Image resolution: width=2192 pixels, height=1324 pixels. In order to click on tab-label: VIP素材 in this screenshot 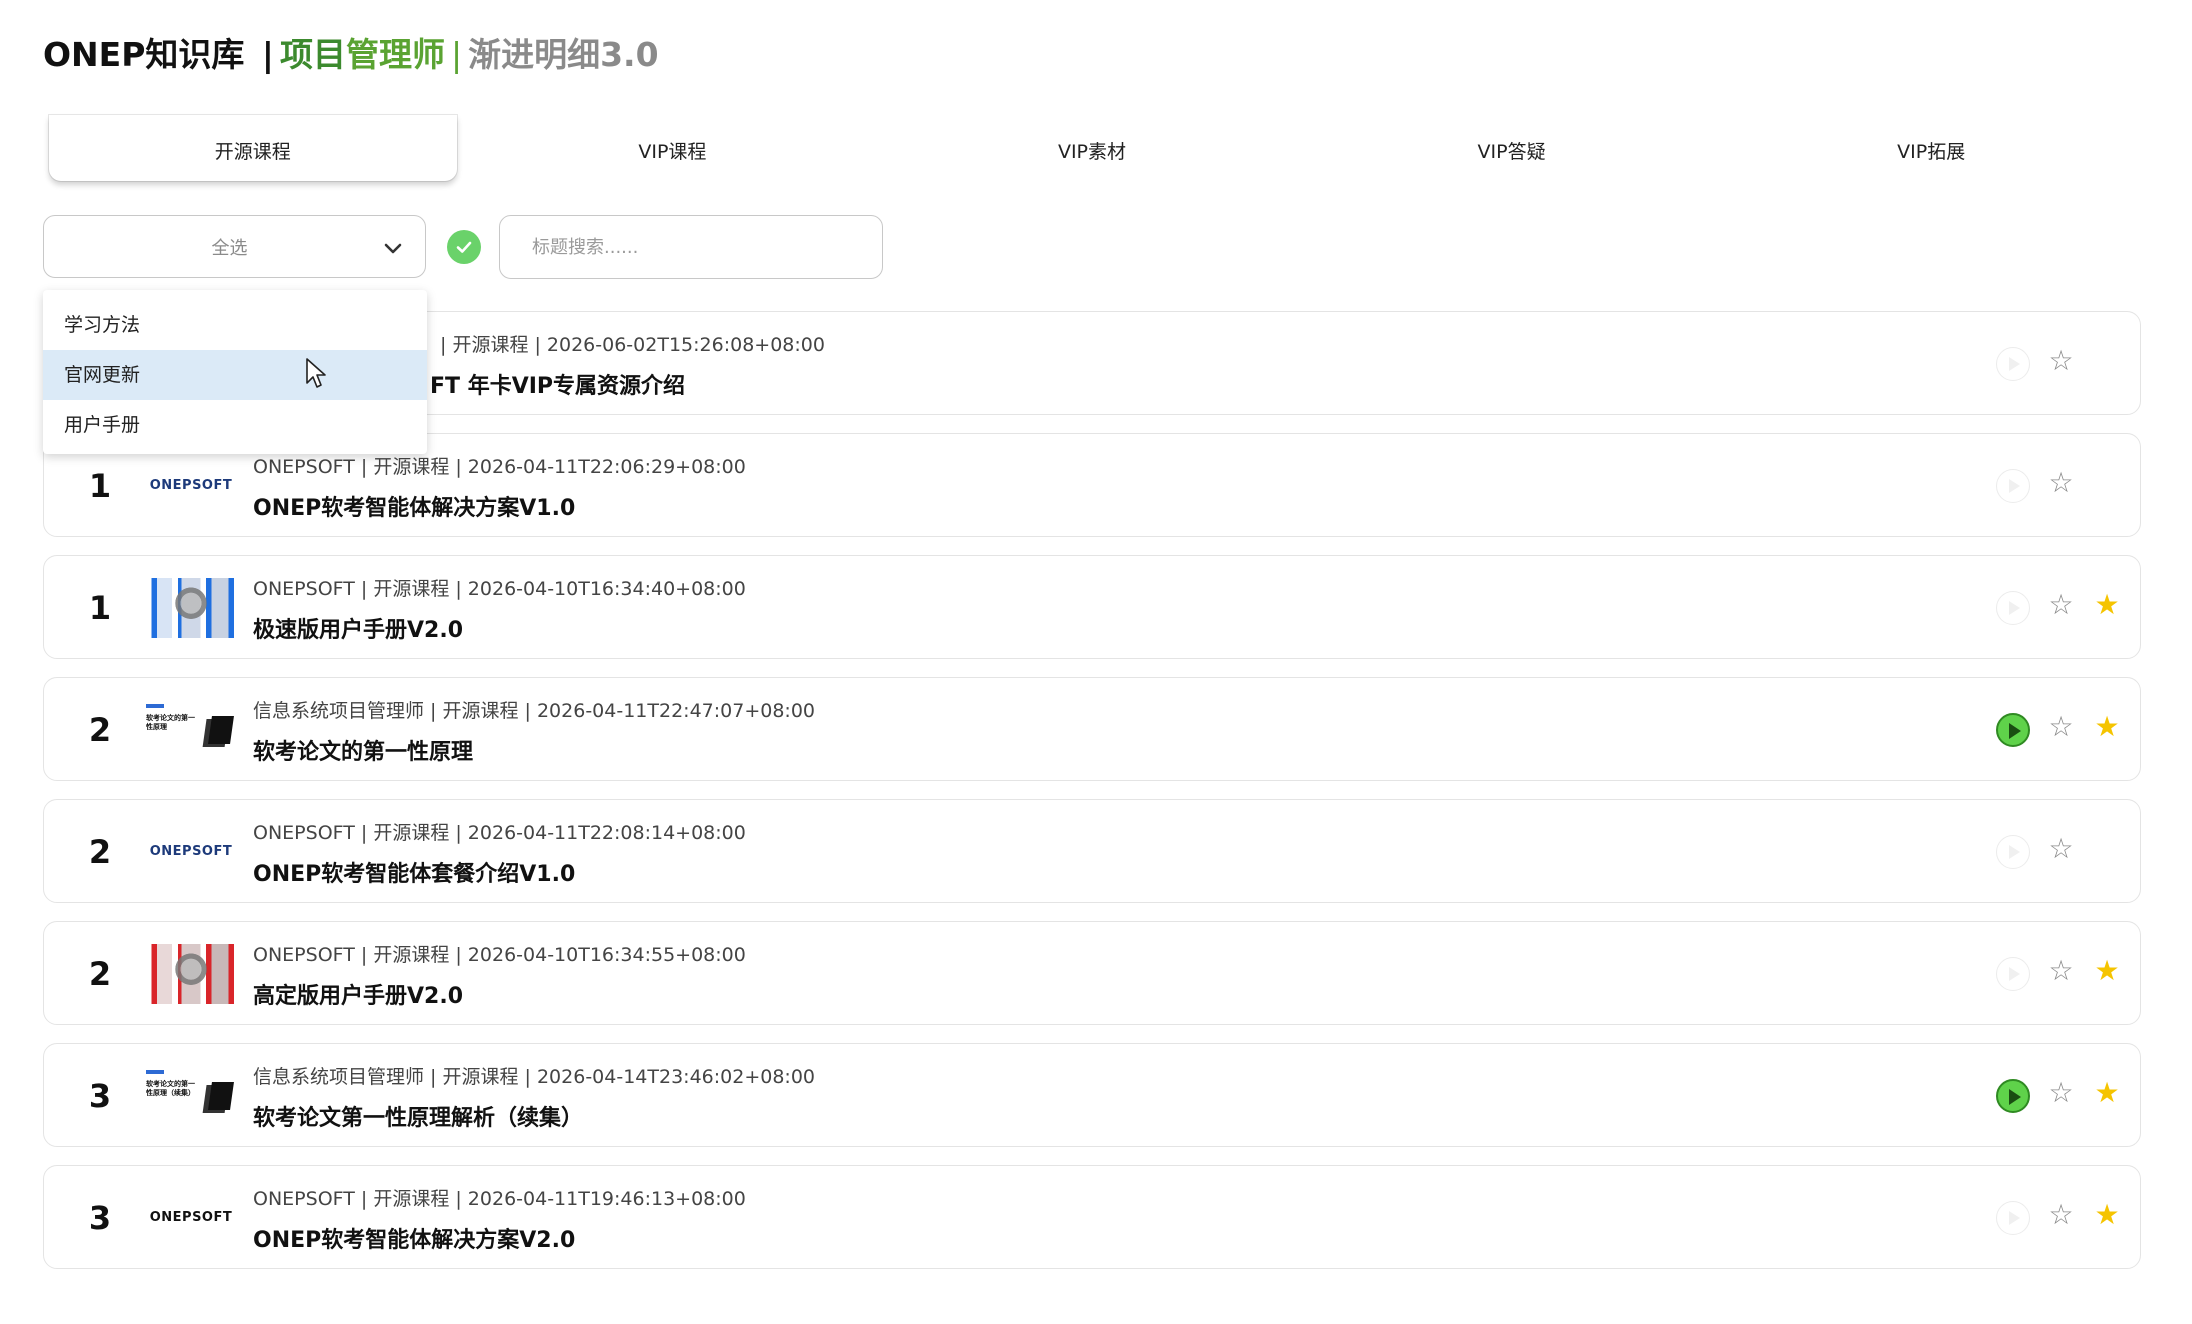, I will do `click(1092, 151)`.